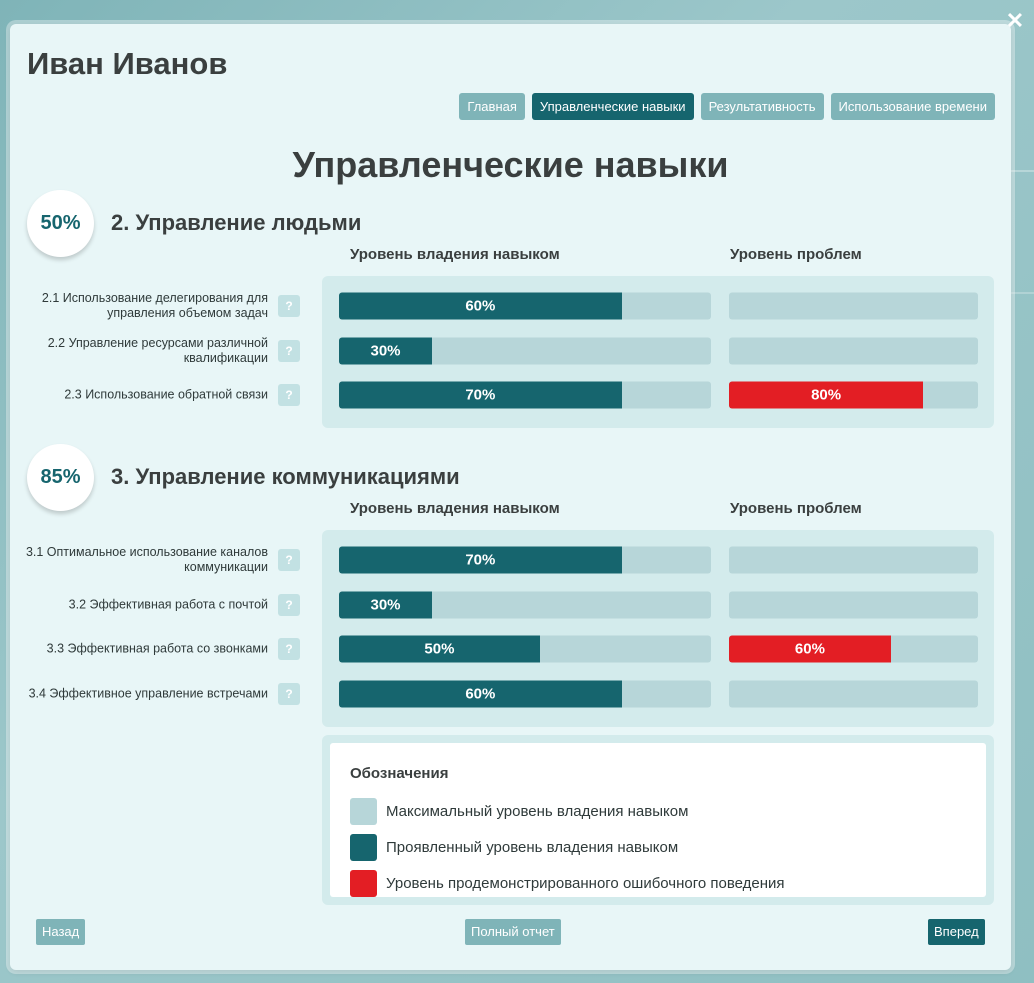 The image size is (1034, 983). What do you see at coordinates (166, 394) in the screenshot?
I see `skill-label: 2.3 Использование обратной связи` at bounding box center [166, 394].